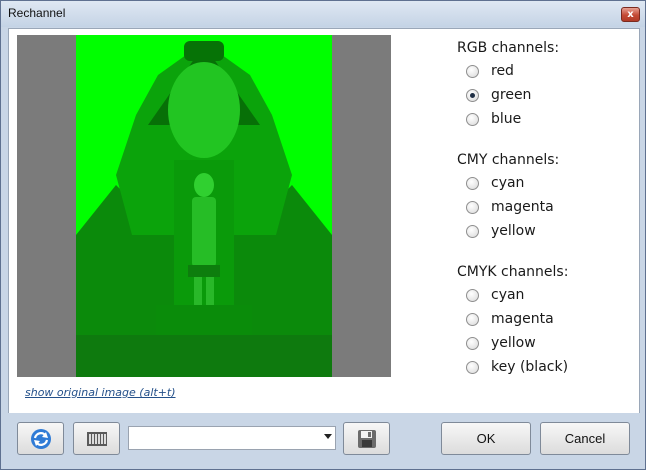 The image size is (646, 470). Describe the element at coordinates (486, 438) in the screenshot. I see `ok-button: OK` at that location.